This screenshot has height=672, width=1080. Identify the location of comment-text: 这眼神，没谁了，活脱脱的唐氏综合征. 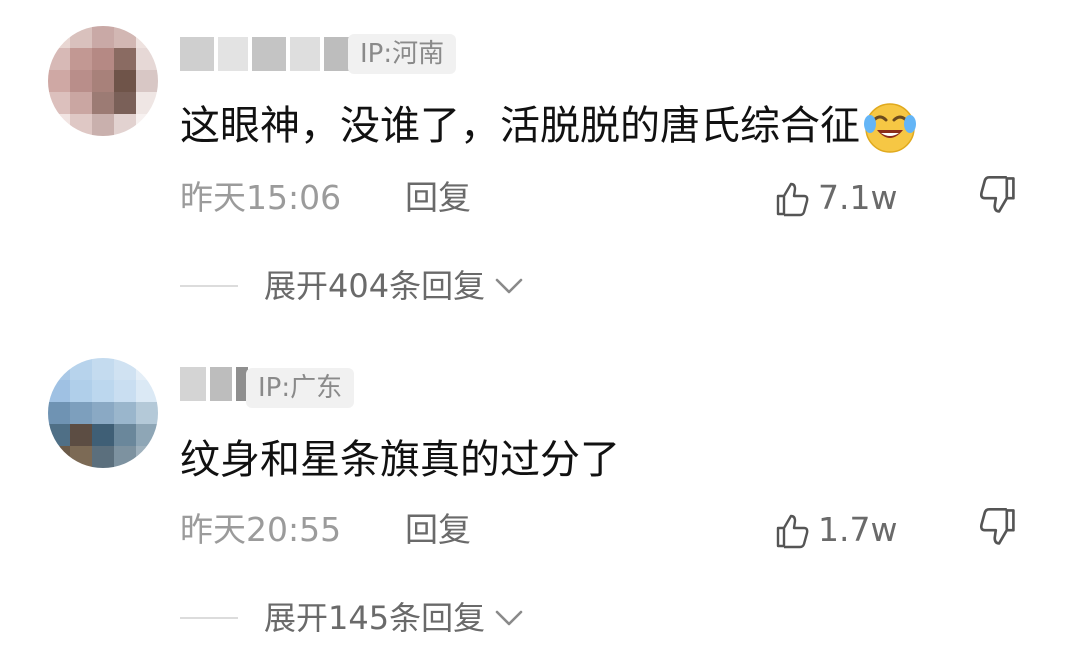
(549, 126).